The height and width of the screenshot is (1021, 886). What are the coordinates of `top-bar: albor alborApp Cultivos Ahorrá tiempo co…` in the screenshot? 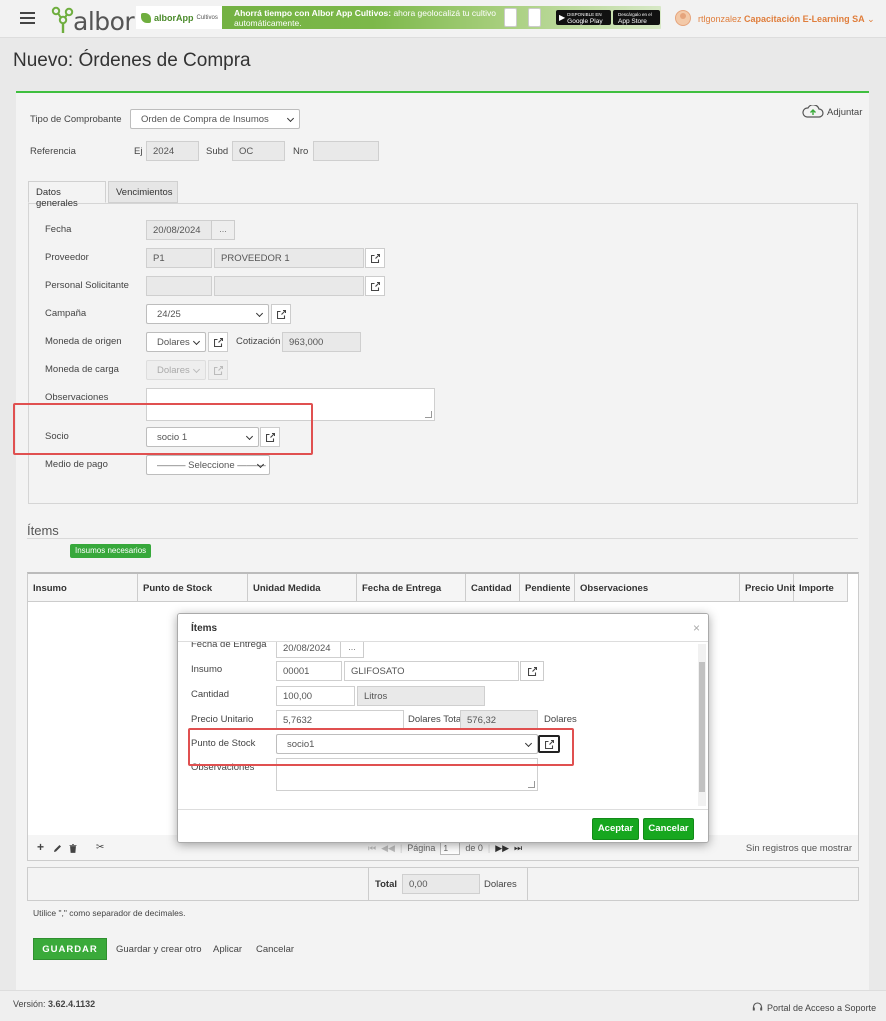 It's located at (443, 19).